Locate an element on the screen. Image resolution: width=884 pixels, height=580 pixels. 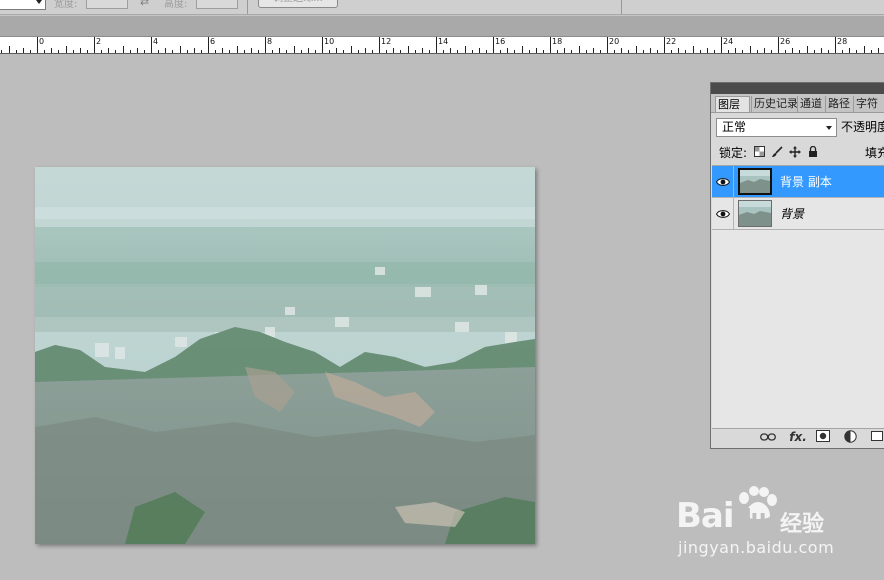
tab-history: 历史记录 is located at coordinates (774, 104).